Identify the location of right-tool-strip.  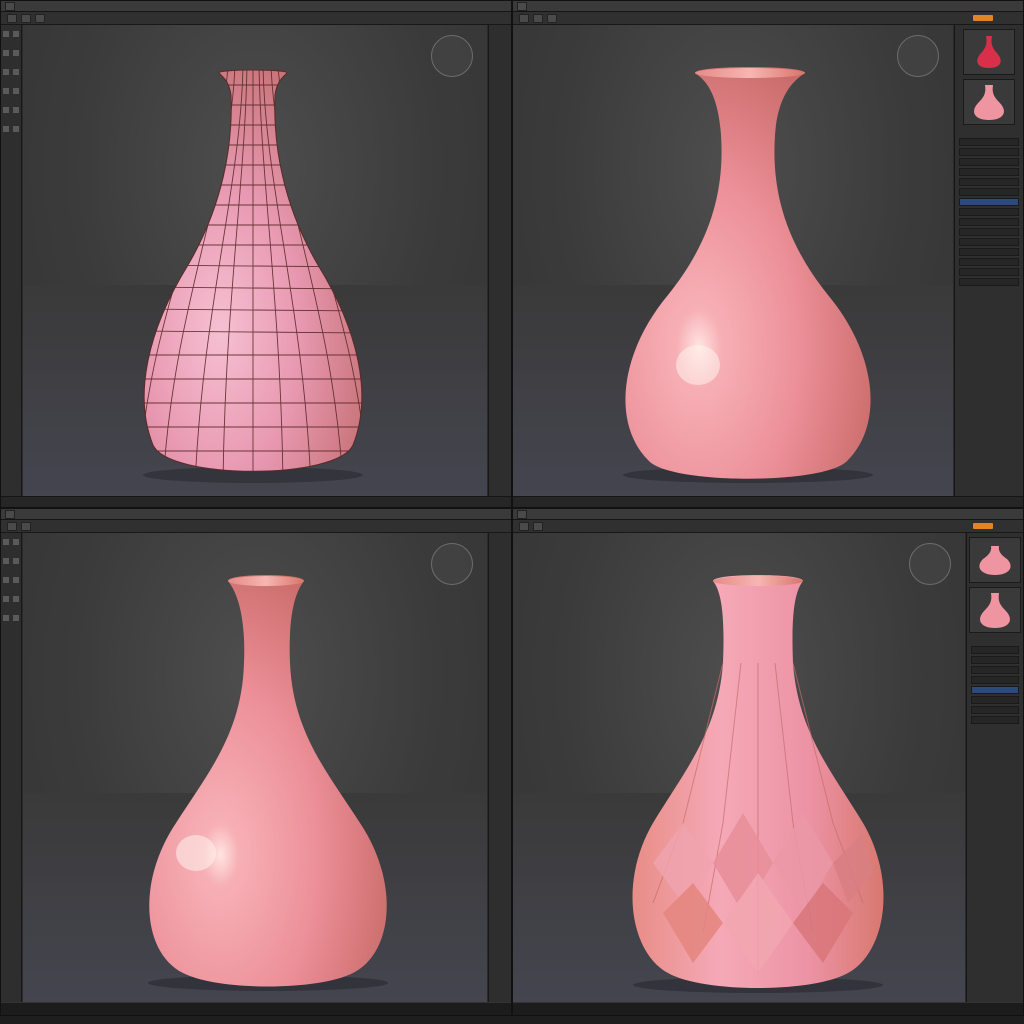
(499, 769).